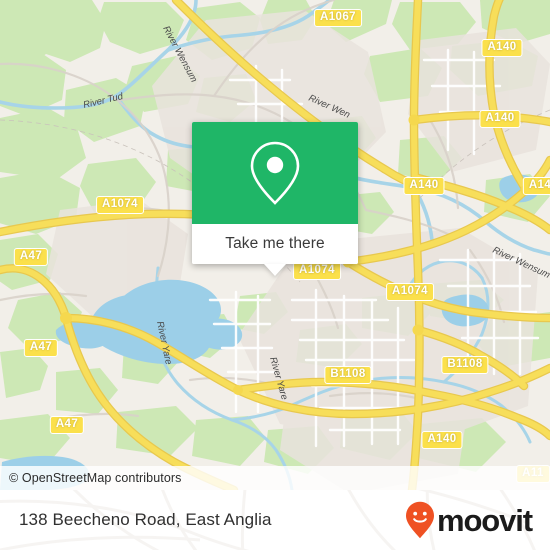 The width and height of the screenshot is (550, 550). What do you see at coordinates (145, 519) in the screenshot?
I see `address-label: 138 Beecheno Road, East Anglia` at bounding box center [145, 519].